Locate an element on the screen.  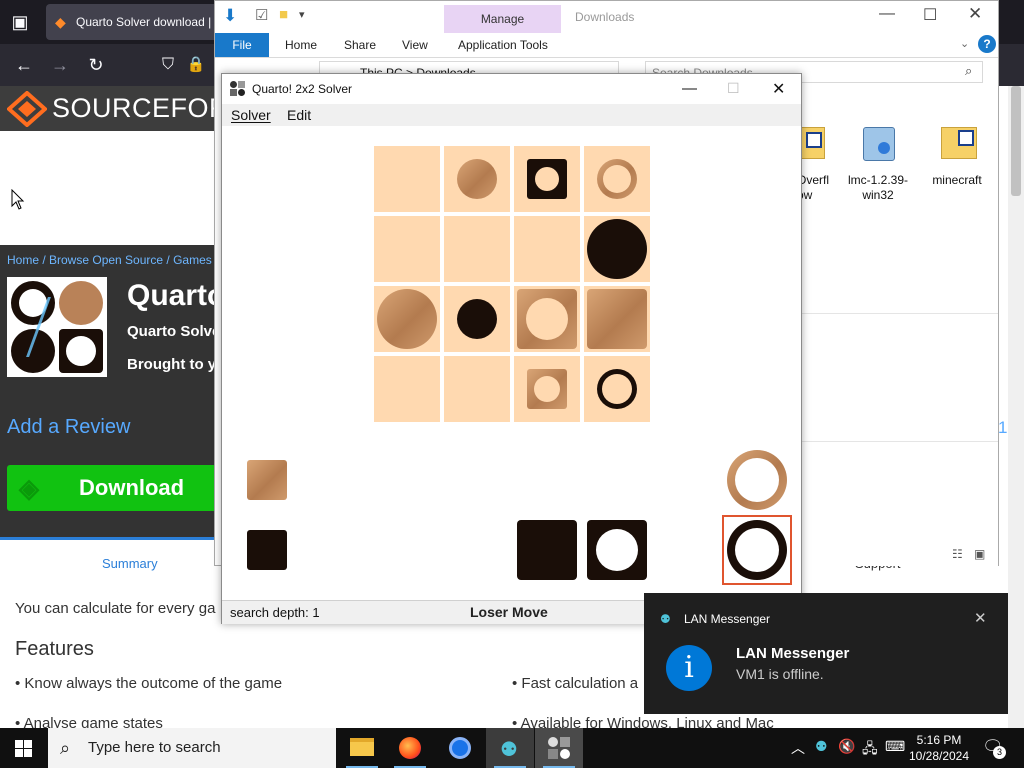
tab-view: View is located at coordinates (415, 45).